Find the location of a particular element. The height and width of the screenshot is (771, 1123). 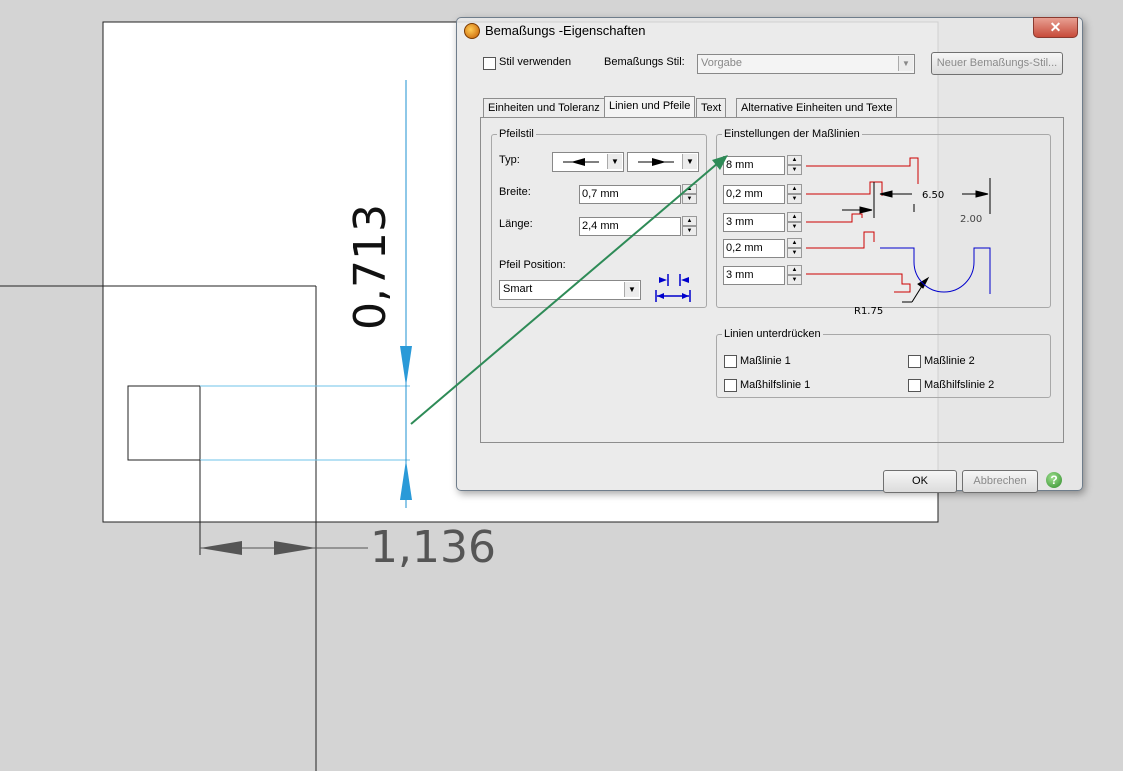

suppress-extline2-checkbox is located at coordinates (914, 385).